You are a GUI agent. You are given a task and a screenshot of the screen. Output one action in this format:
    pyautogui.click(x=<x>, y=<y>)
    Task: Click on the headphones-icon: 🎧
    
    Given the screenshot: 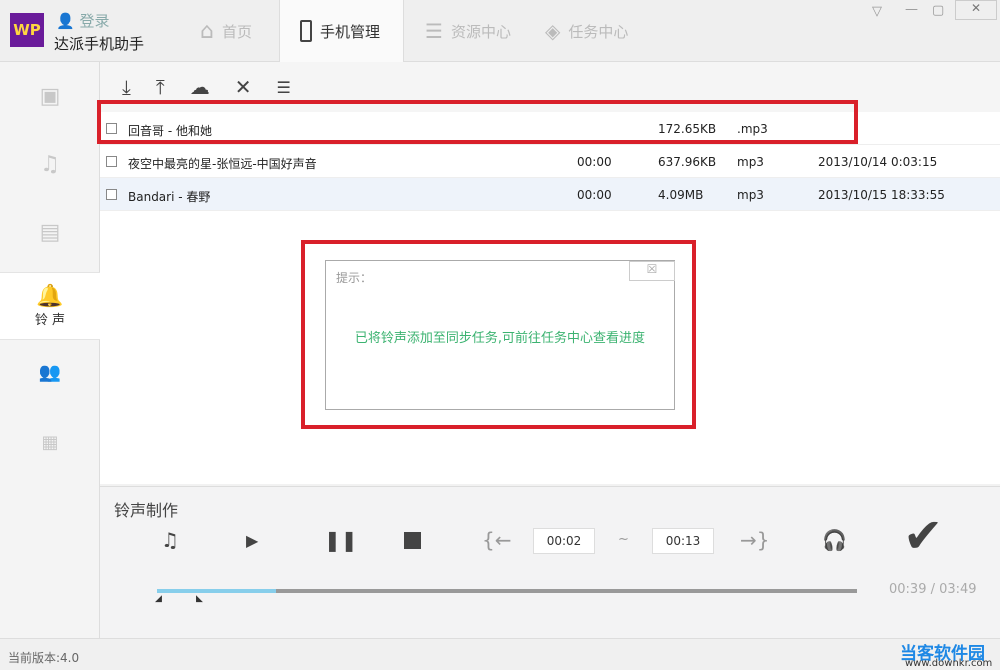 What is the action you would take?
    pyautogui.click(x=834, y=540)
    